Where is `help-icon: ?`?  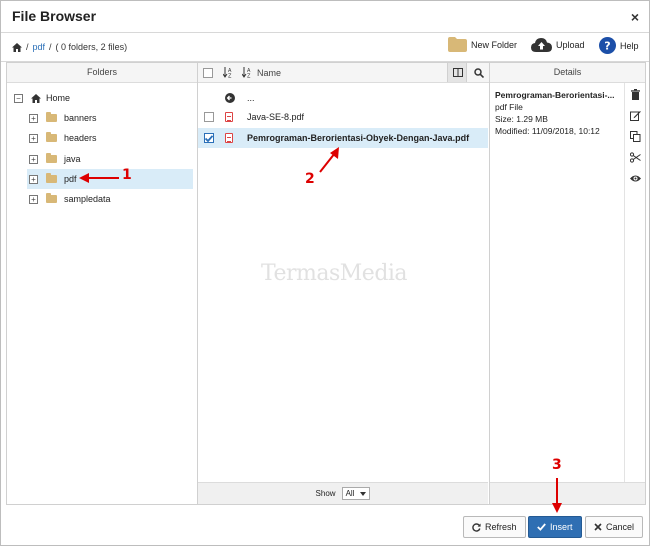
help-icon: ? is located at coordinates (607, 45).